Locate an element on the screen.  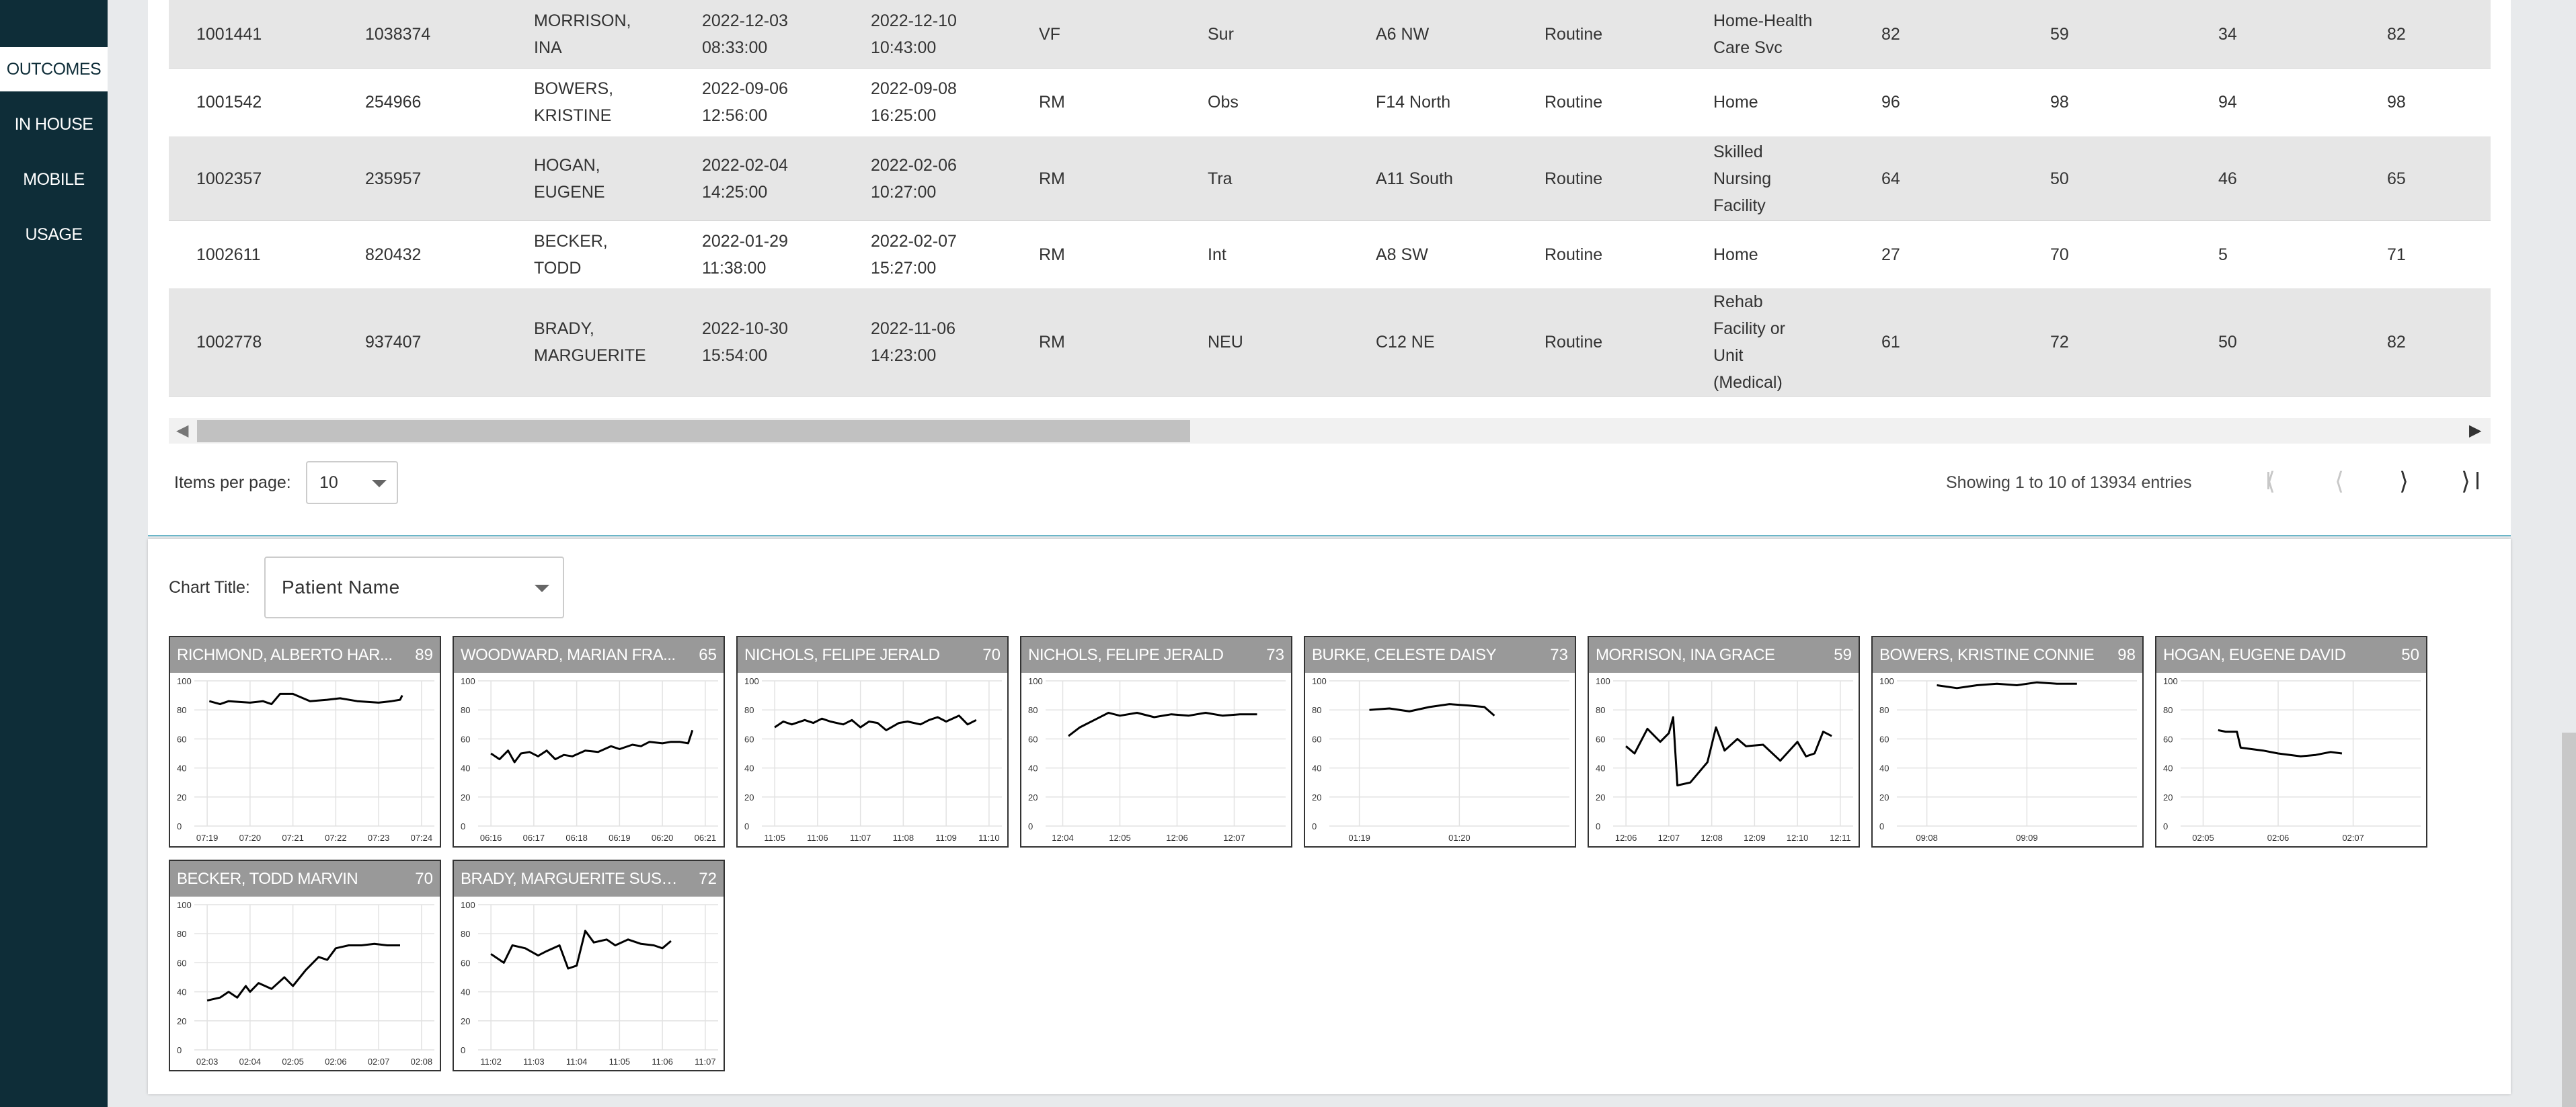
chart-plot: 100 80 60 40 20 0 12:04 12:05 12:06 12:07 is located at coordinates (1157, 759).